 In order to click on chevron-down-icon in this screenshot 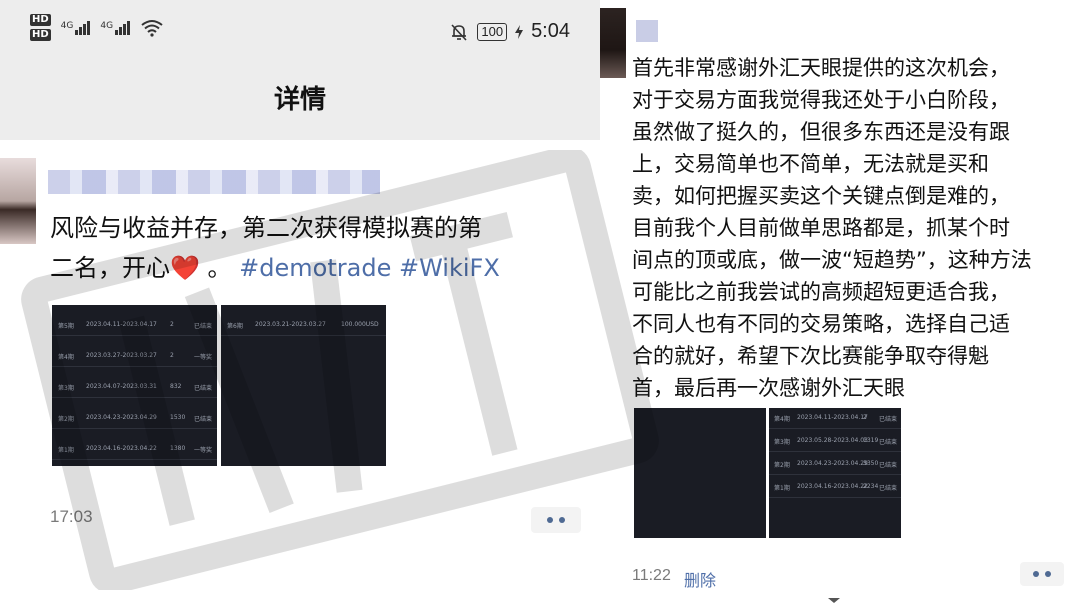, I will do `click(834, 600)`.